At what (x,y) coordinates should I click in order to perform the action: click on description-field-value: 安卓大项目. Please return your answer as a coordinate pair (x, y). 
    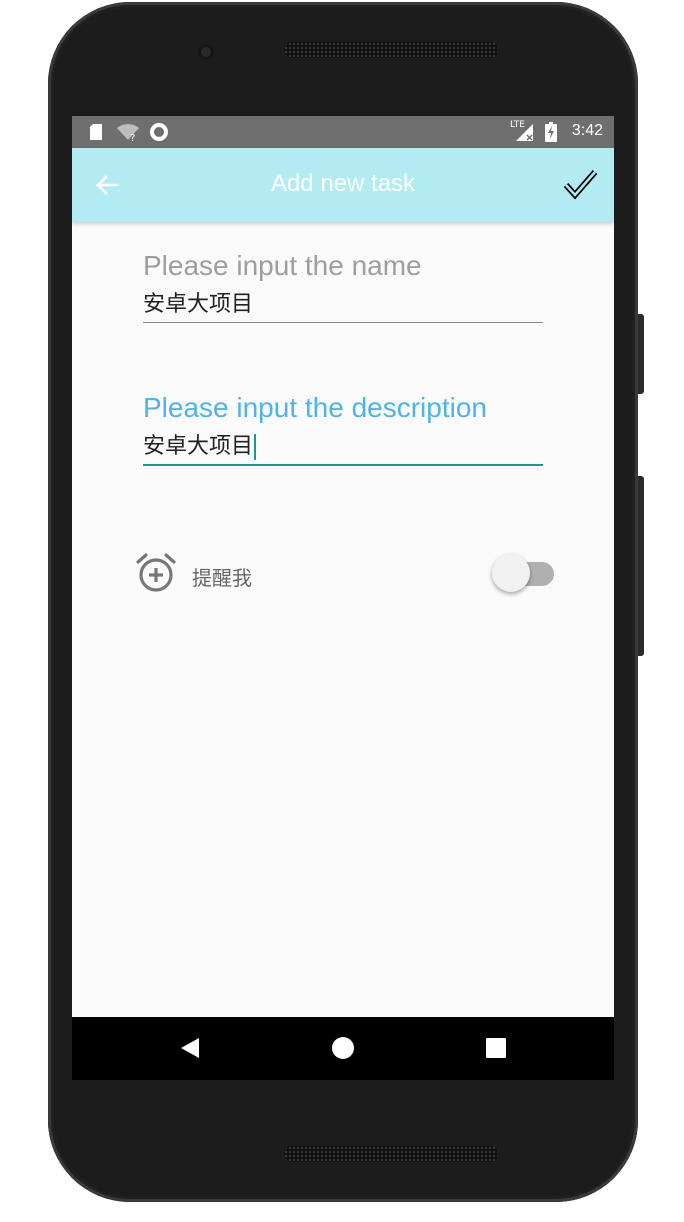
    Looking at the image, I should click on (343, 447).